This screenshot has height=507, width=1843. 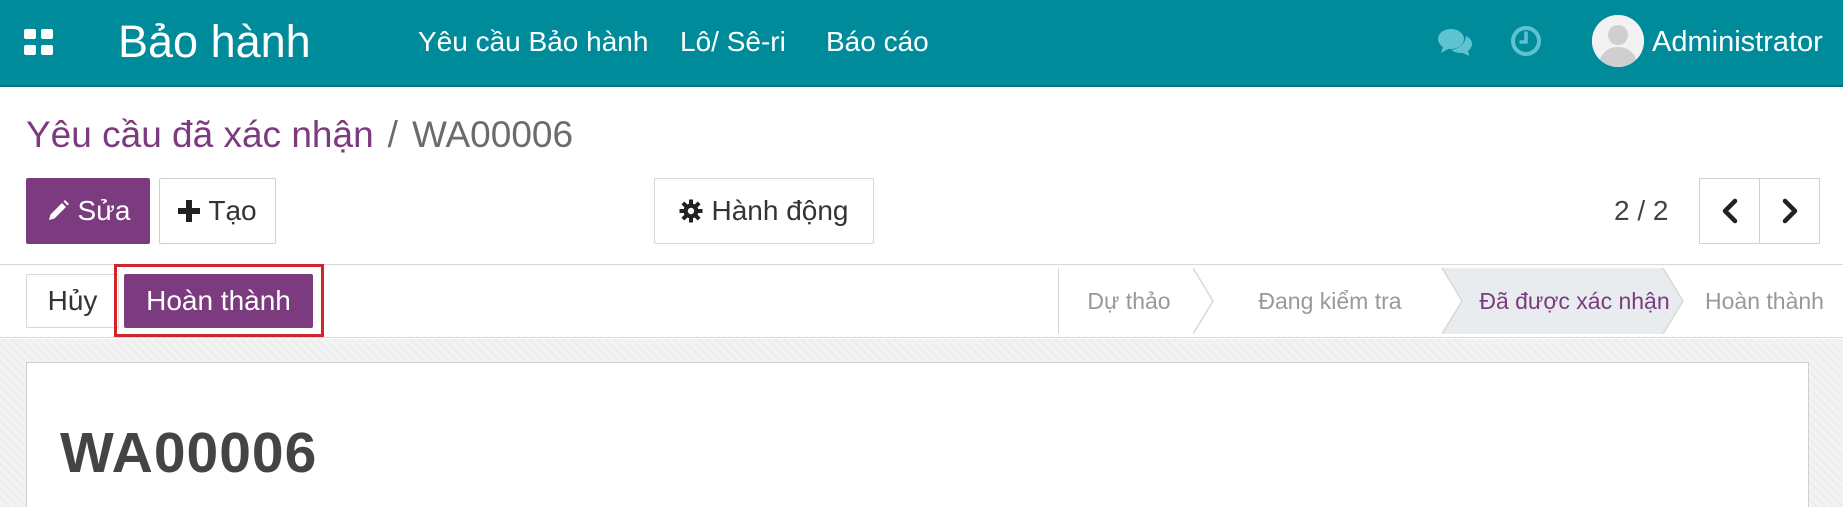 I want to click on pager-value: 2 / 2, so click(x=1641, y=211).